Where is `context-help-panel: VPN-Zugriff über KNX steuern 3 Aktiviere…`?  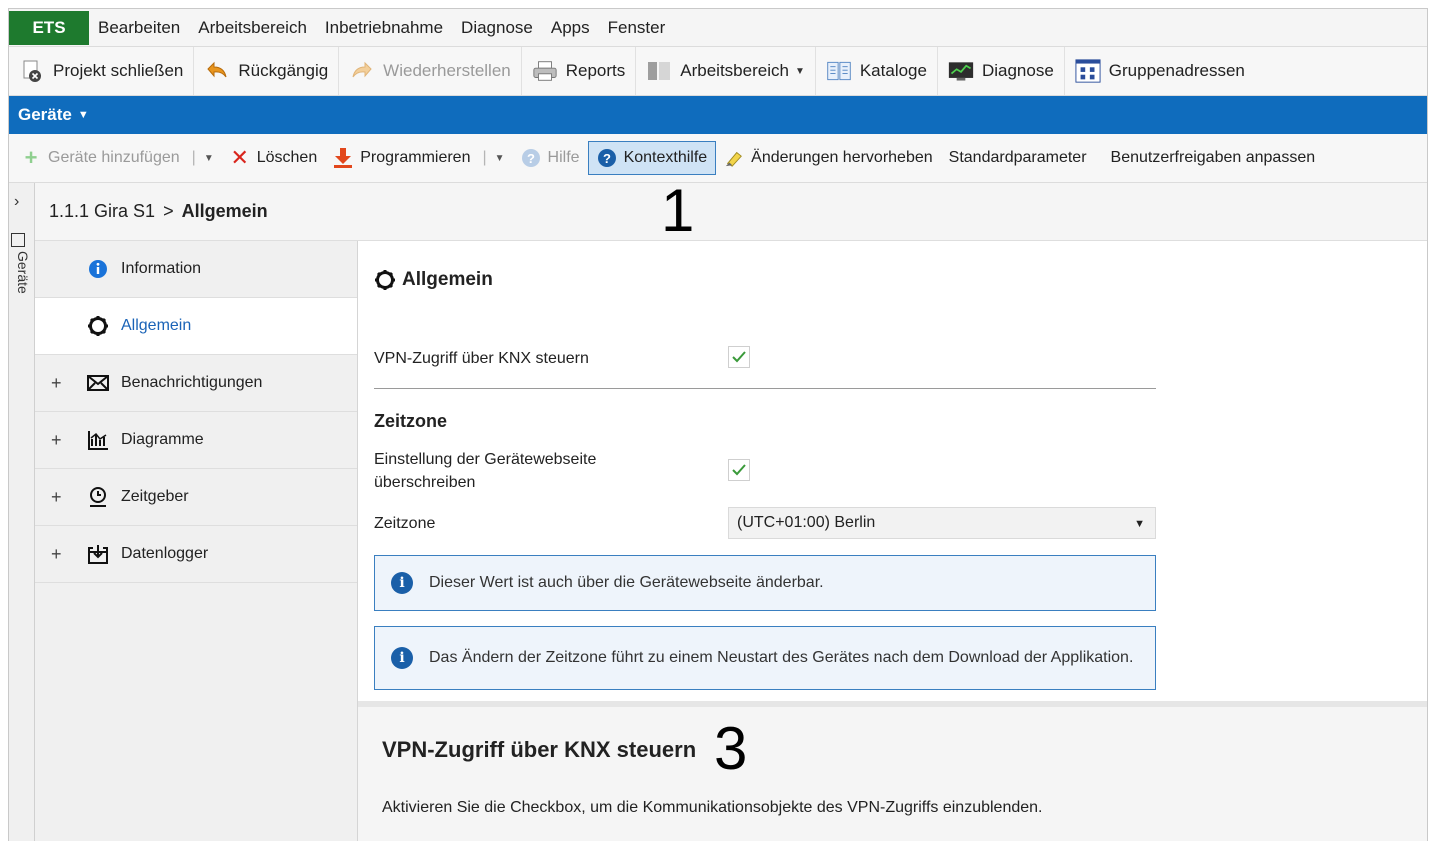
context-help-panel: VPN-Zugriff über KNX steuern 3 Aktiviere… is located at coordinates (892, 771).